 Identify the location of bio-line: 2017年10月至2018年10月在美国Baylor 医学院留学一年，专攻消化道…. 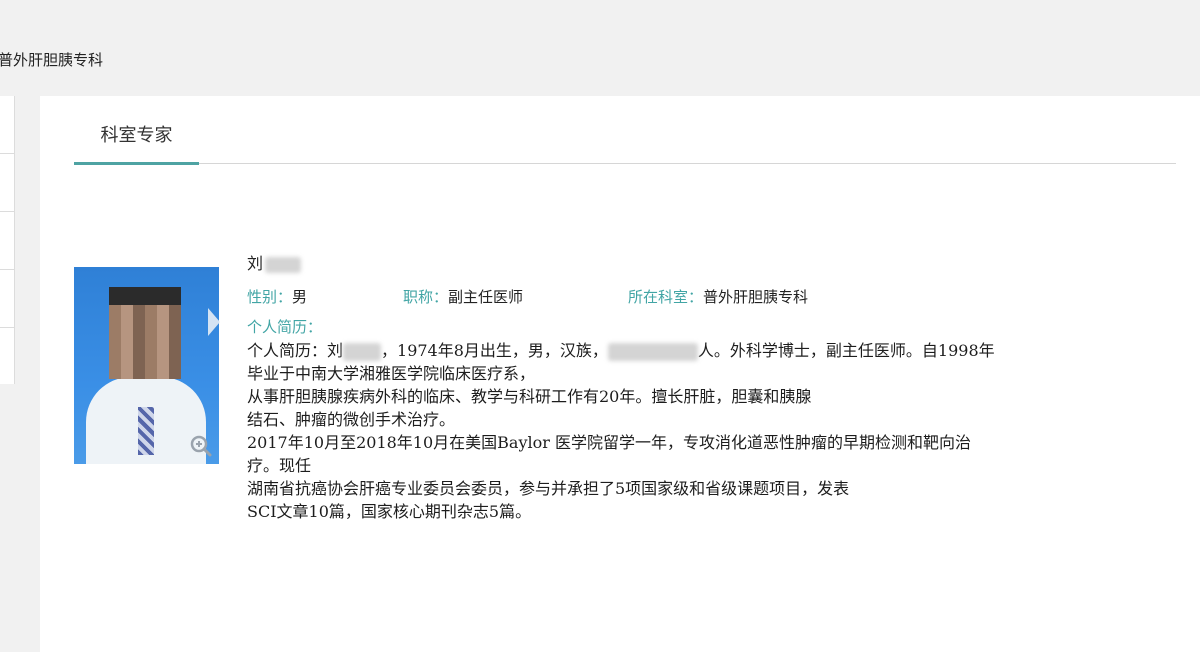
(609, 442).